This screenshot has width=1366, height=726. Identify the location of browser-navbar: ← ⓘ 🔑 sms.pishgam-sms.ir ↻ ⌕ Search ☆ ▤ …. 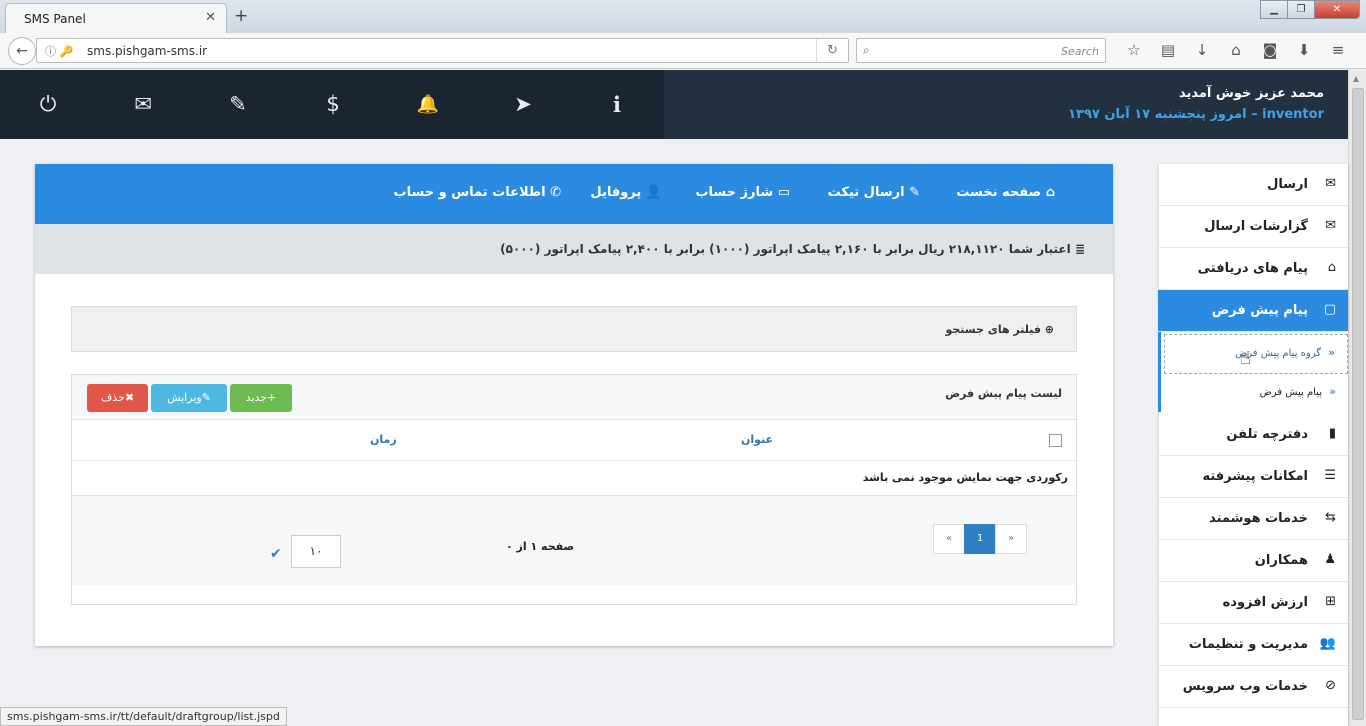
(683, 51).